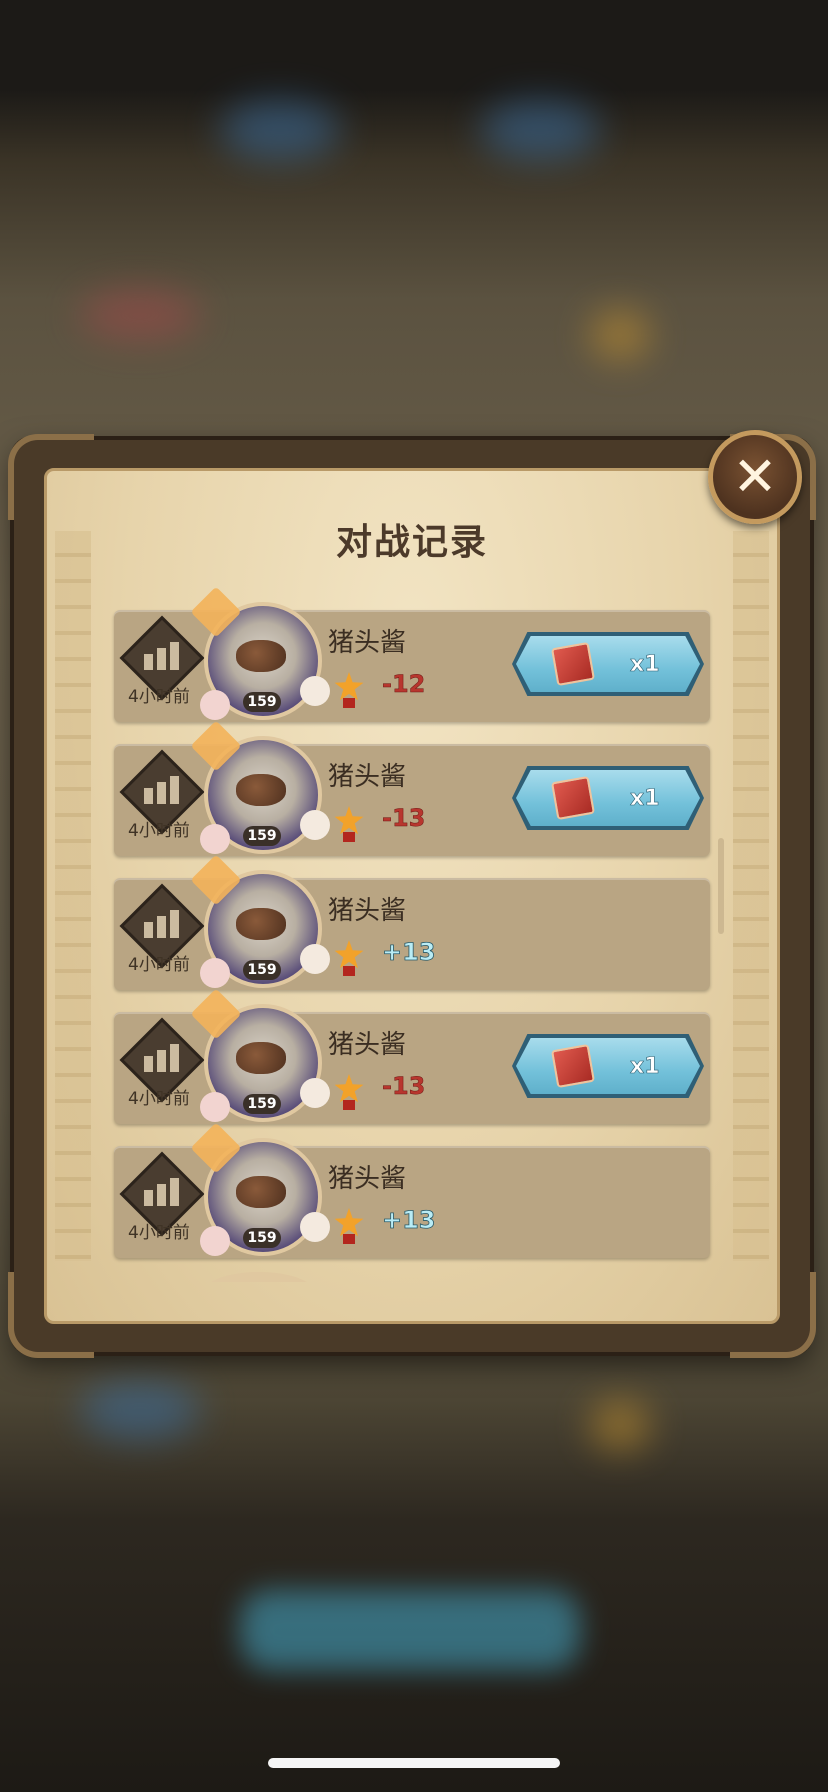 The image size is (828, 1792). Describe the element at coordinates (412, 1277) in the screenshot. I see `next-row-peek` at that location.